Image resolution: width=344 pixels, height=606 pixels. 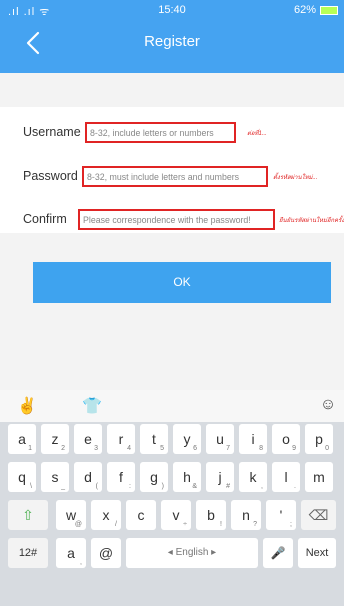 What do you see at coordinates (50, 176) in the screenshot?
I see `password-label: Password` at bounding box center [50, 176].